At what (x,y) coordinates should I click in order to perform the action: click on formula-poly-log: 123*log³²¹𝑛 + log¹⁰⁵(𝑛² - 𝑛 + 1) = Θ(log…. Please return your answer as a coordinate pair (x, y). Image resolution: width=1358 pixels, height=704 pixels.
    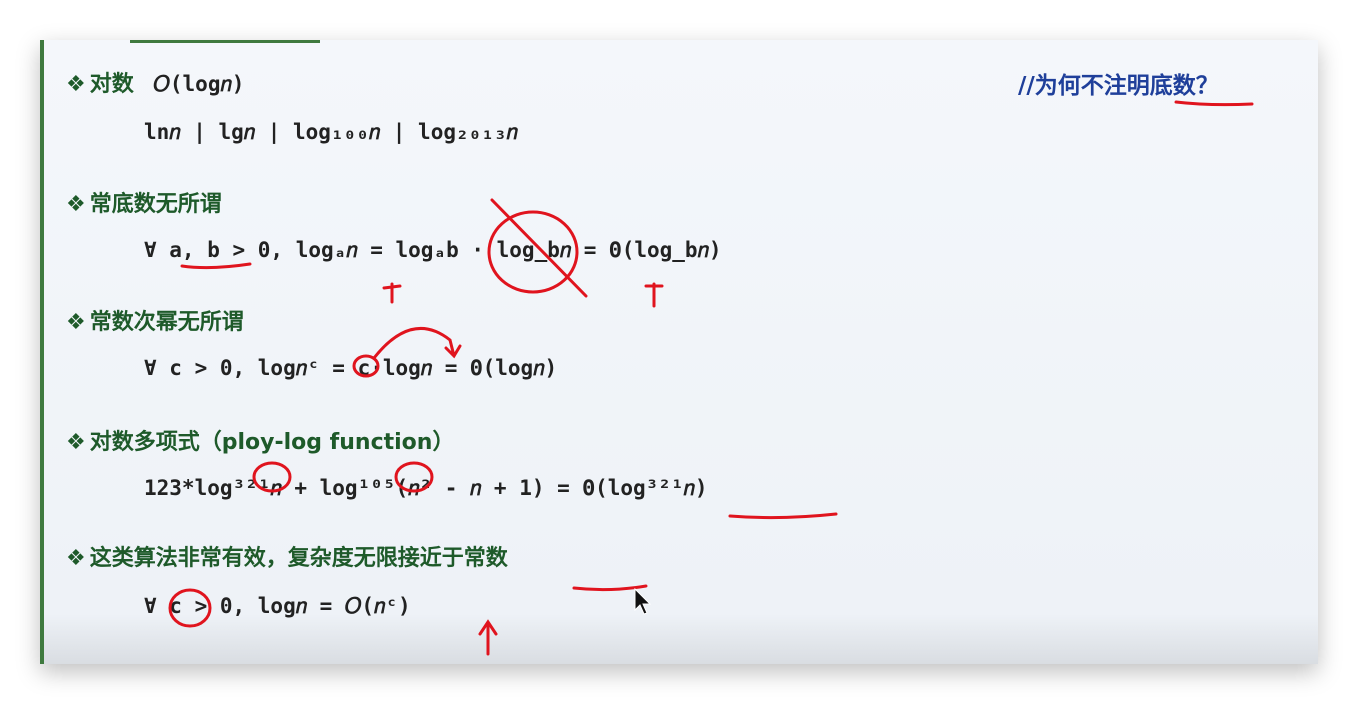
    Looking at the image, I should click on (426, 488).